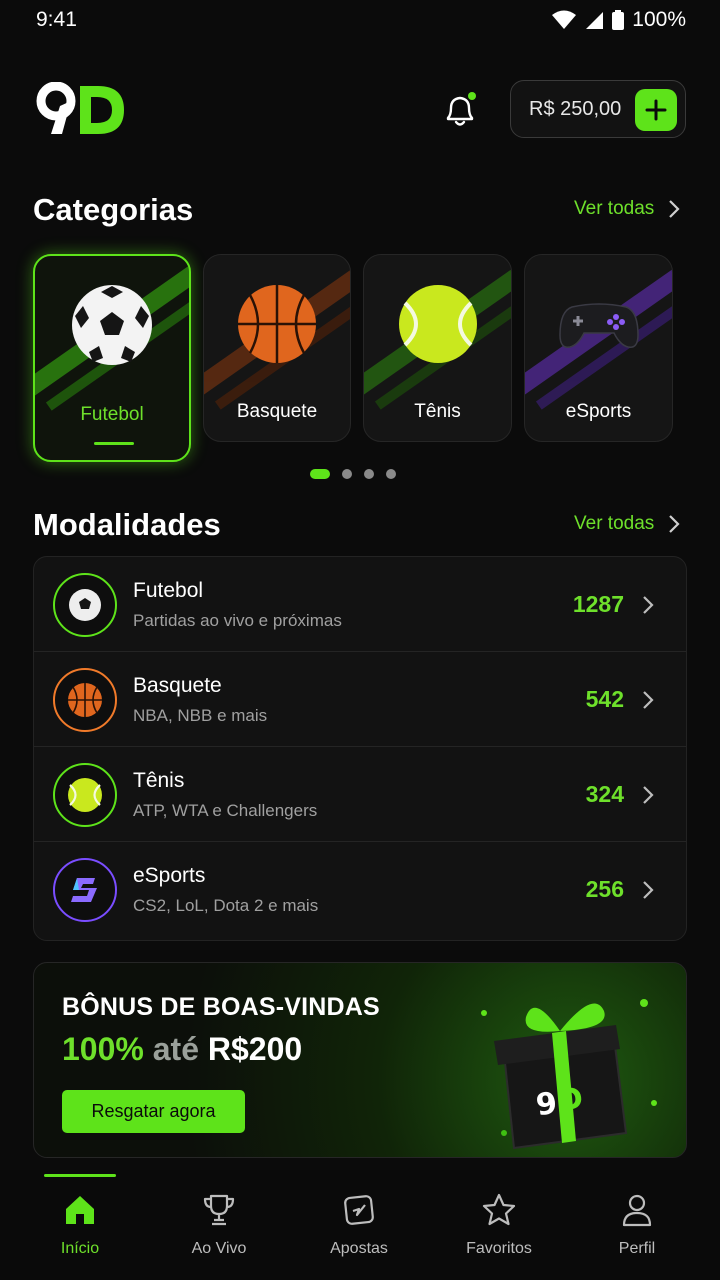 This screenshot has height=1280, width=720. I want to click on offer-connector: até, so click(175, 1049).